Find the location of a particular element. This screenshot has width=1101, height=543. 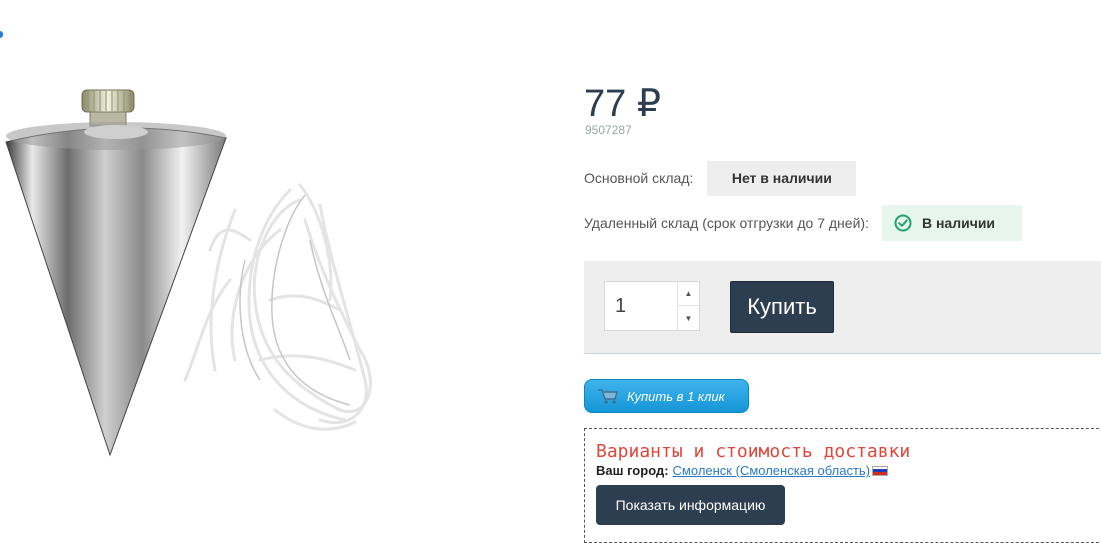

buy-one-click-button: Купить в 1 клик is located at coordinates (666, 396).